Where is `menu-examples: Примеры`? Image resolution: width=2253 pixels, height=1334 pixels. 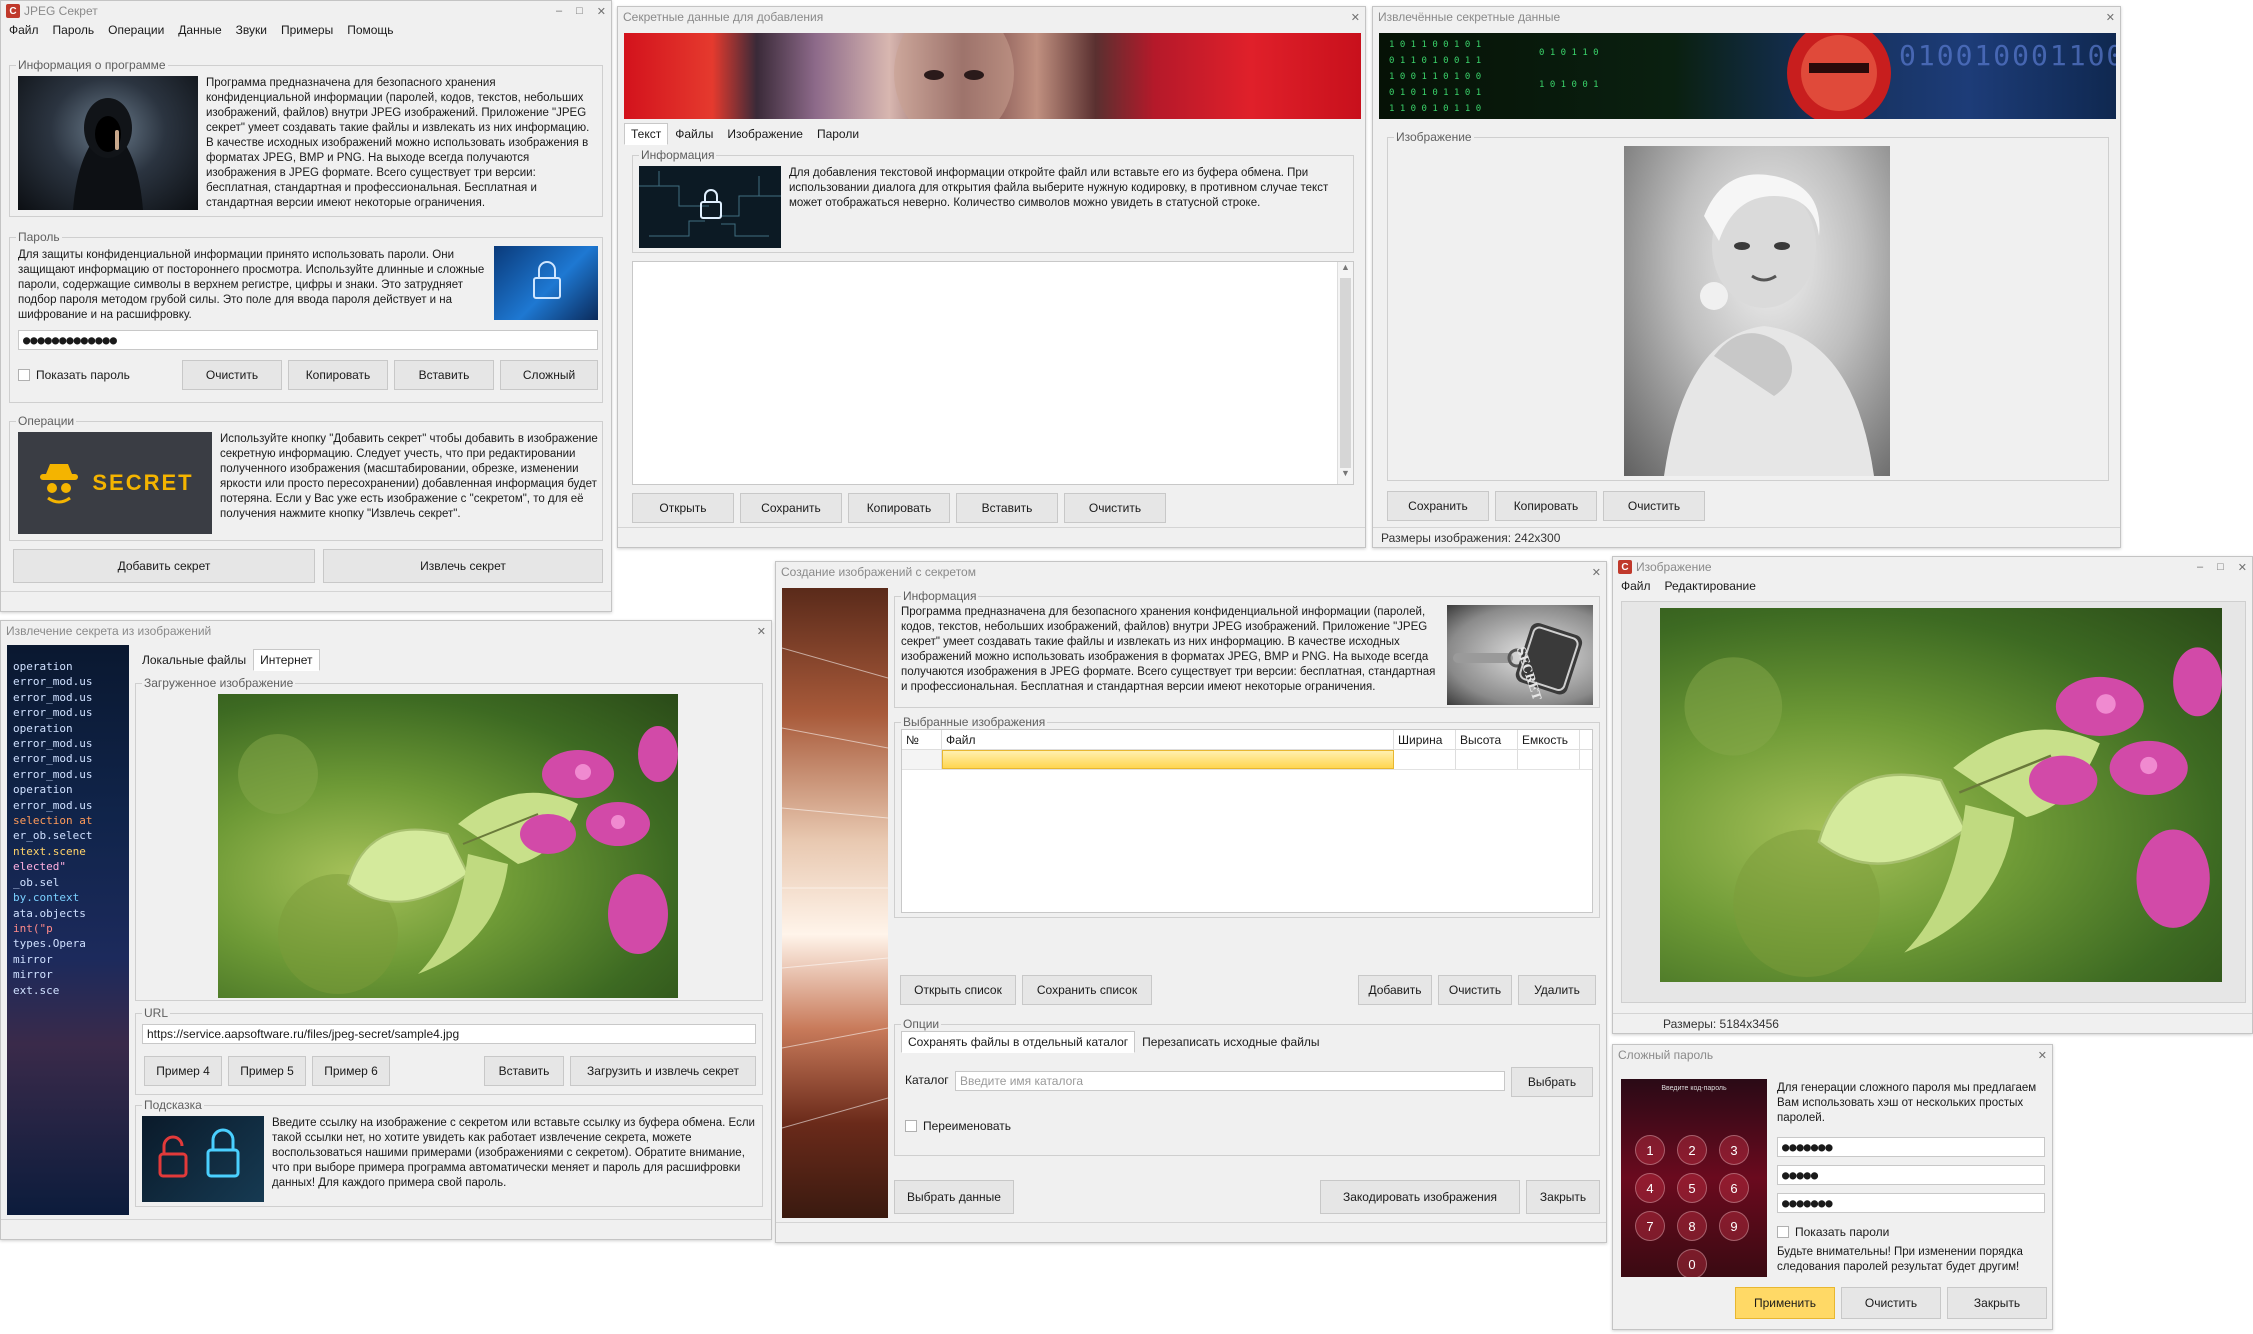
menu-examples: Примеры is located at coordinates (307, 30).